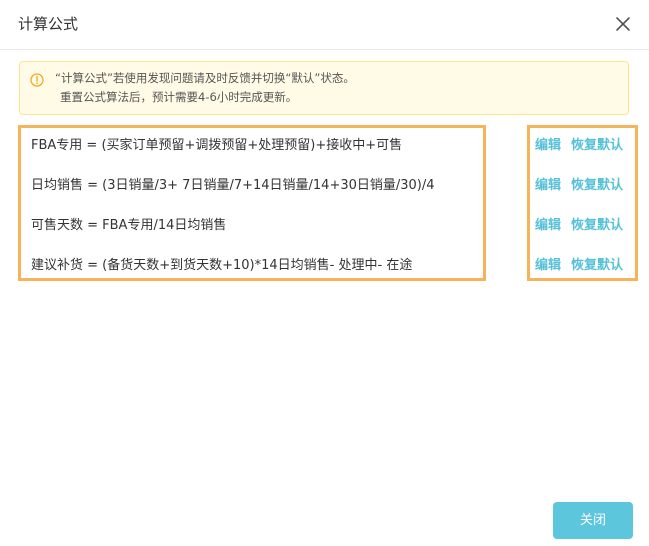  What do you see at coordinates (179, 97) in the screenshot?
I see `notice-text-line2: 重置公式算法后，预计需要4-6小时完成更新。` at bounding box center [179, 97].